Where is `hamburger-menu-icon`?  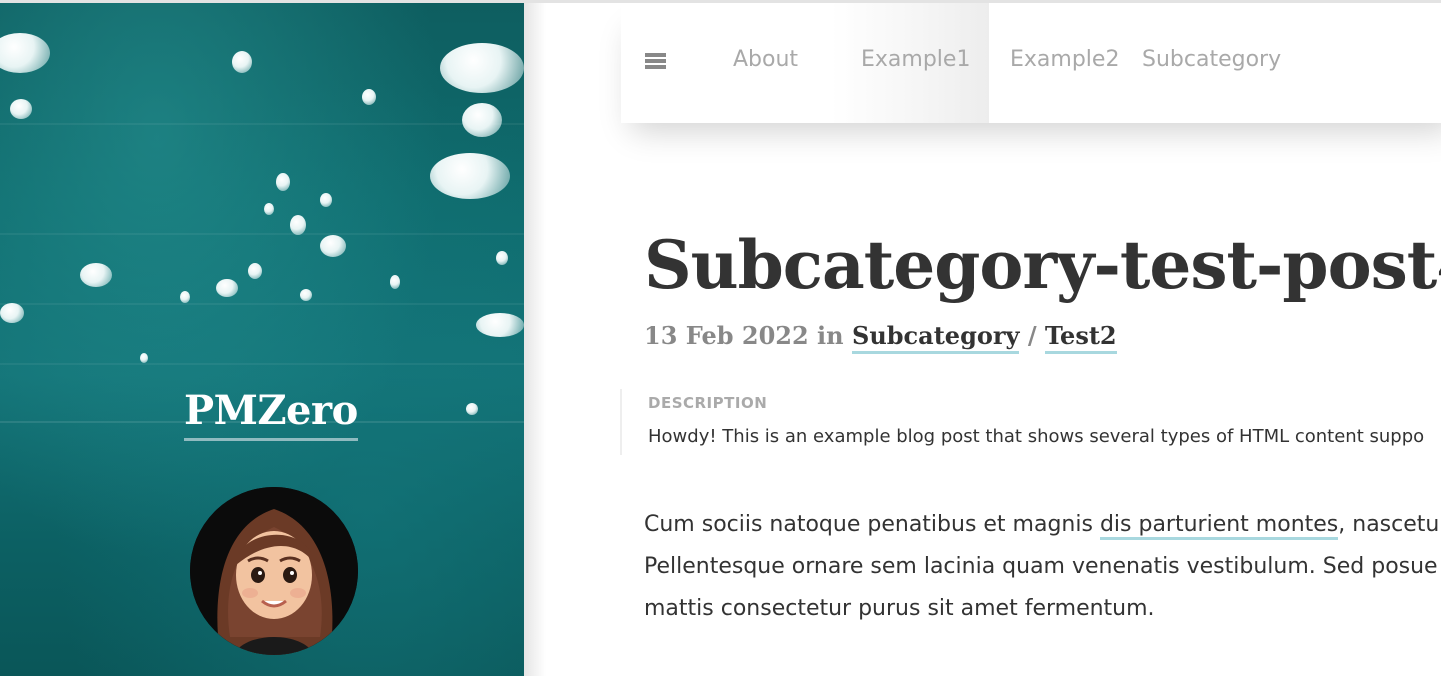
hamburger-menu-icon is located at coordinates (656, 62).